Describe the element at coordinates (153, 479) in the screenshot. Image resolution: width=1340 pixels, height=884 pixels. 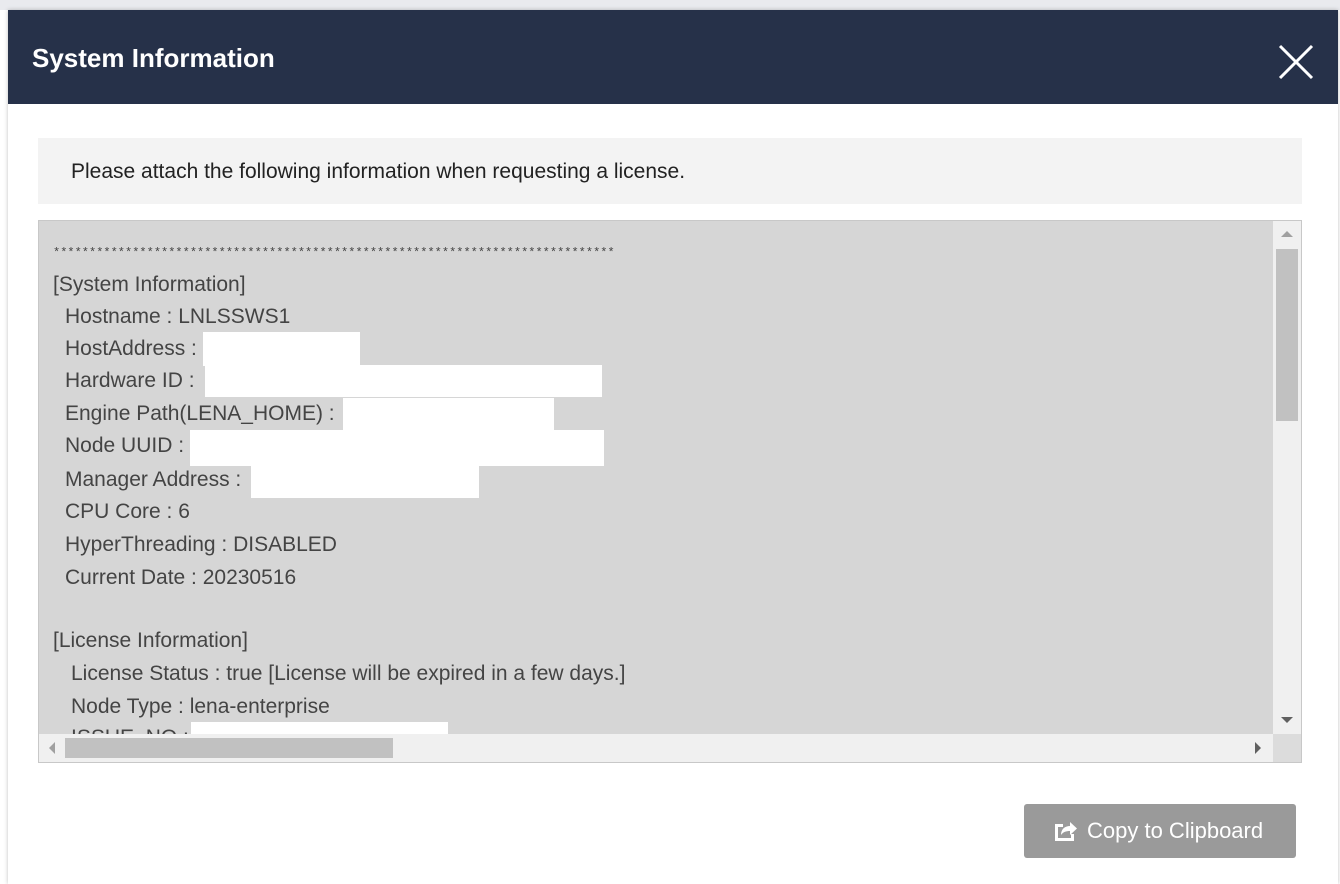
I see `manager-address-label: Manager Address :` at that location.